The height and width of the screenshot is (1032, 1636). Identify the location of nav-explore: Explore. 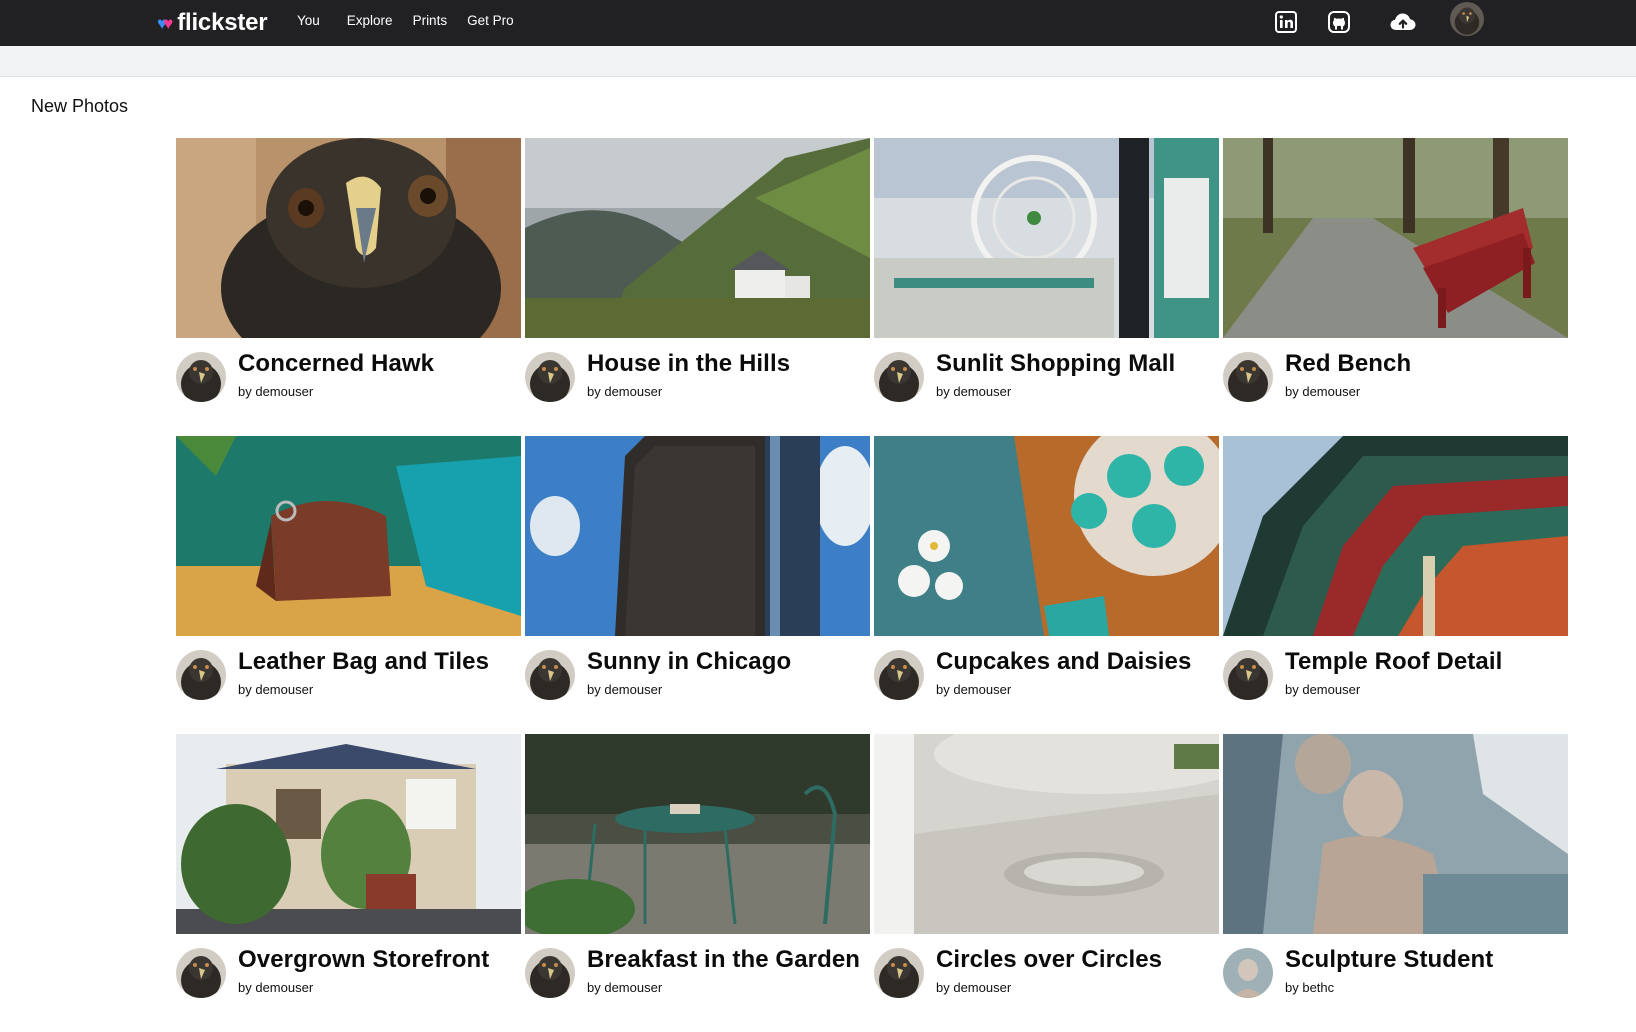
(370, 20).